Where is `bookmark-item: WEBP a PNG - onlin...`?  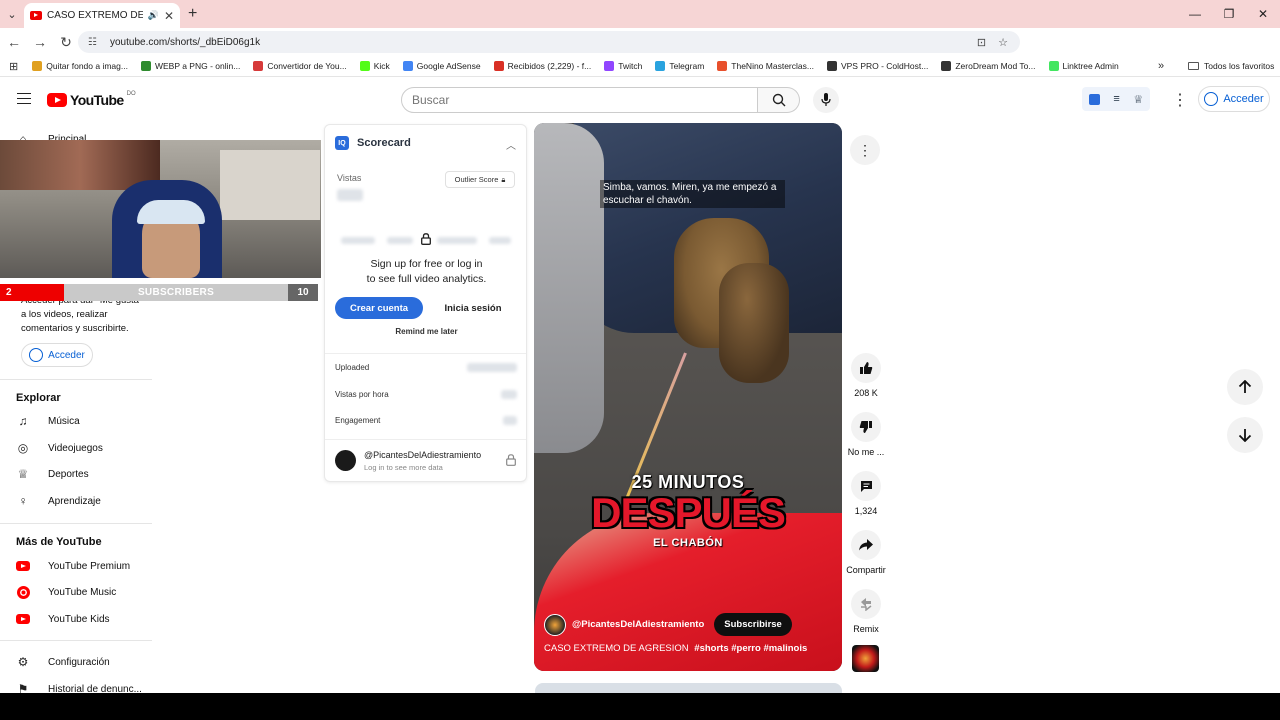
bookmark-item: WEBP a PNG - onlin... is located at coordinates (190, 66).